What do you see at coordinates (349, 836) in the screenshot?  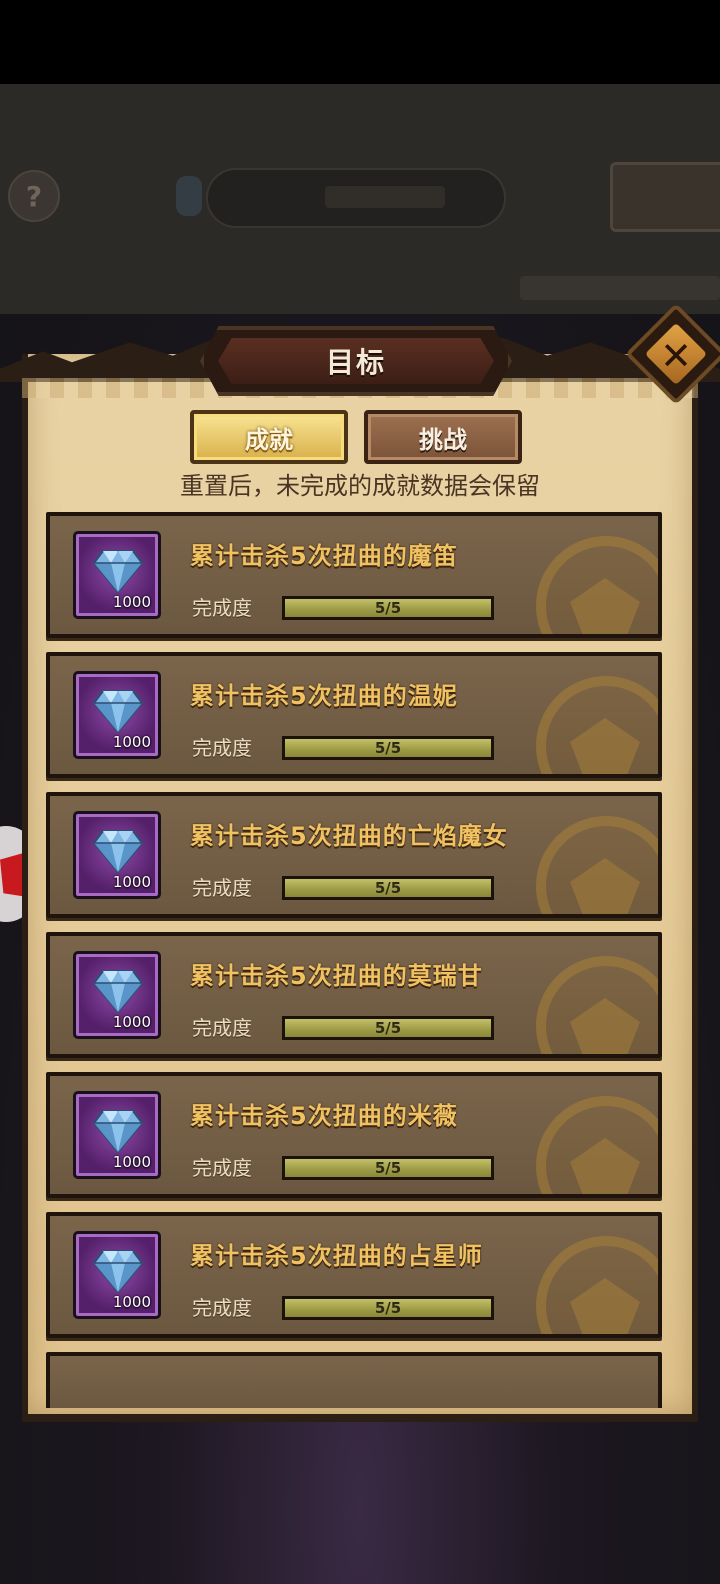 I see `achievement-title: 累计击杀5次扭曲的亡焰魔女` at bounding box center [349, 836].